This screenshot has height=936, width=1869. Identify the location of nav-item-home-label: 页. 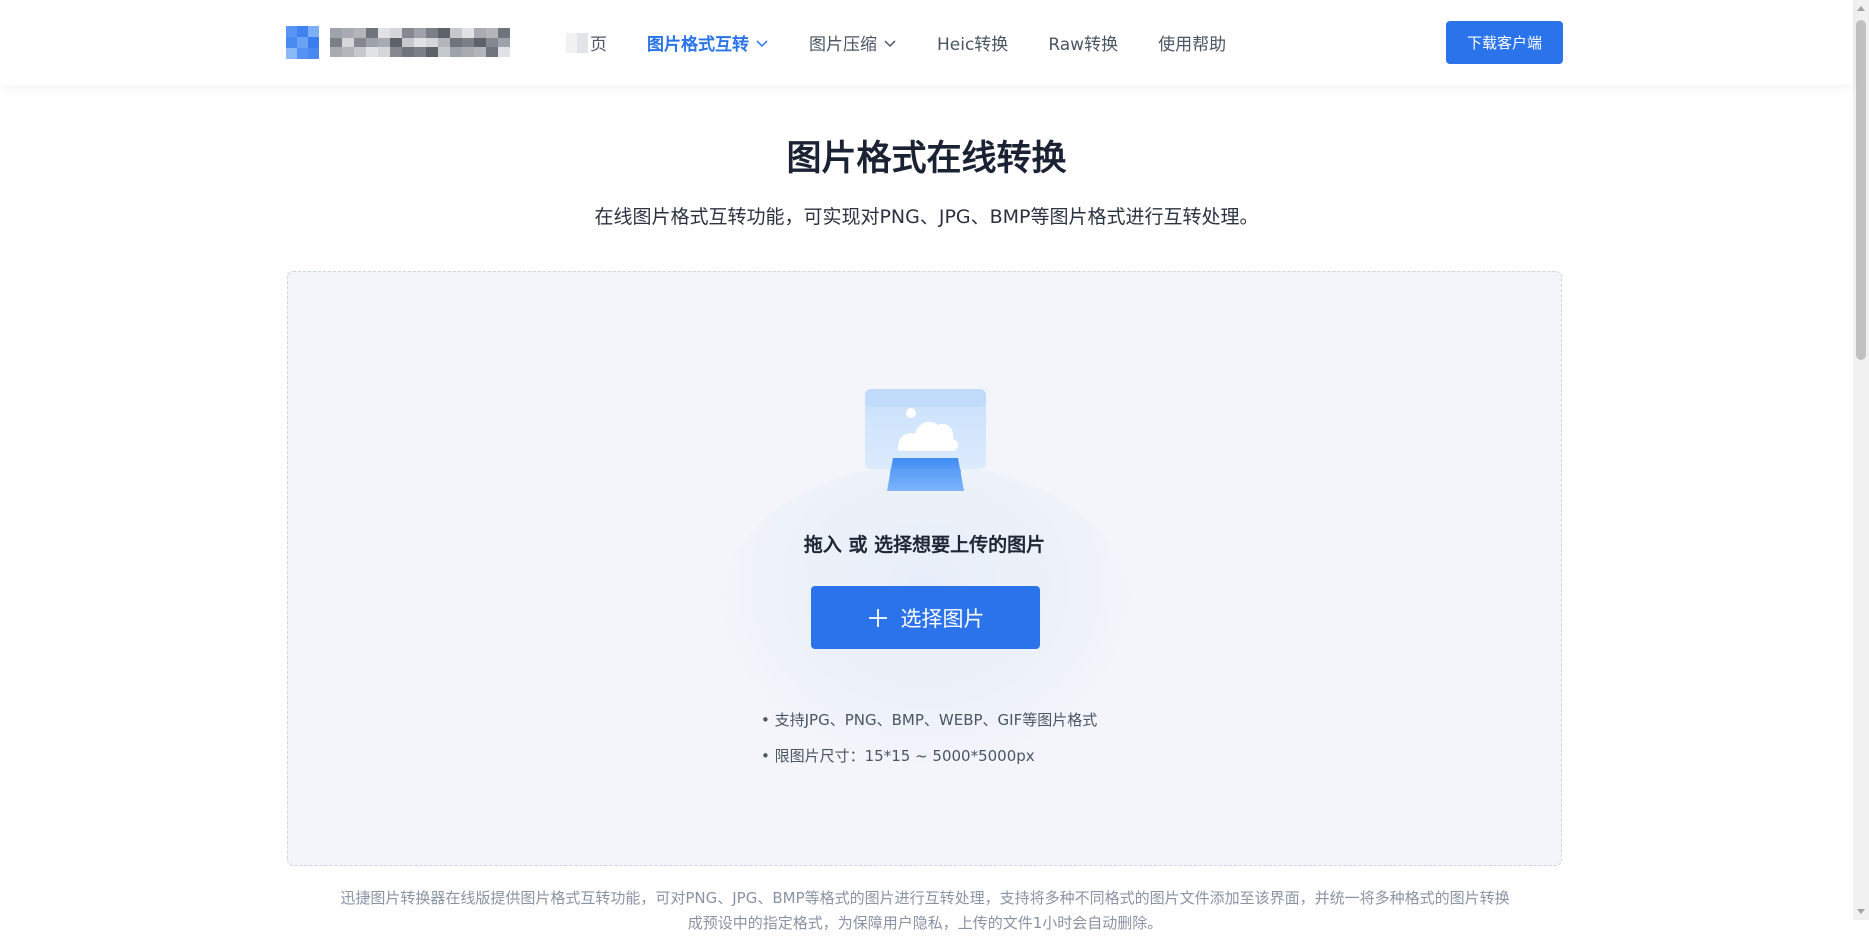
(598, 45).